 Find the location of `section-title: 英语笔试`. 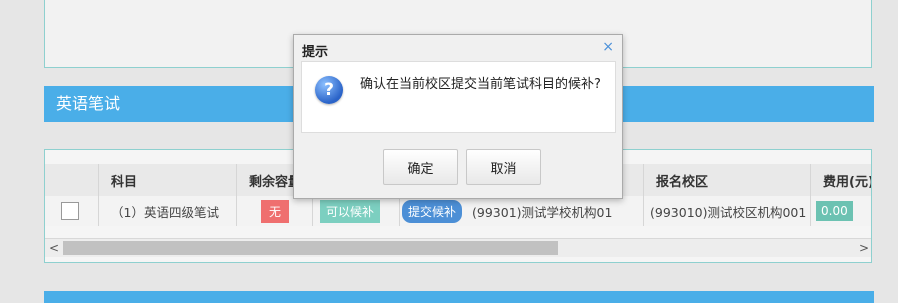

section-title: 英语笔试 is located at coordinates (88, 103).